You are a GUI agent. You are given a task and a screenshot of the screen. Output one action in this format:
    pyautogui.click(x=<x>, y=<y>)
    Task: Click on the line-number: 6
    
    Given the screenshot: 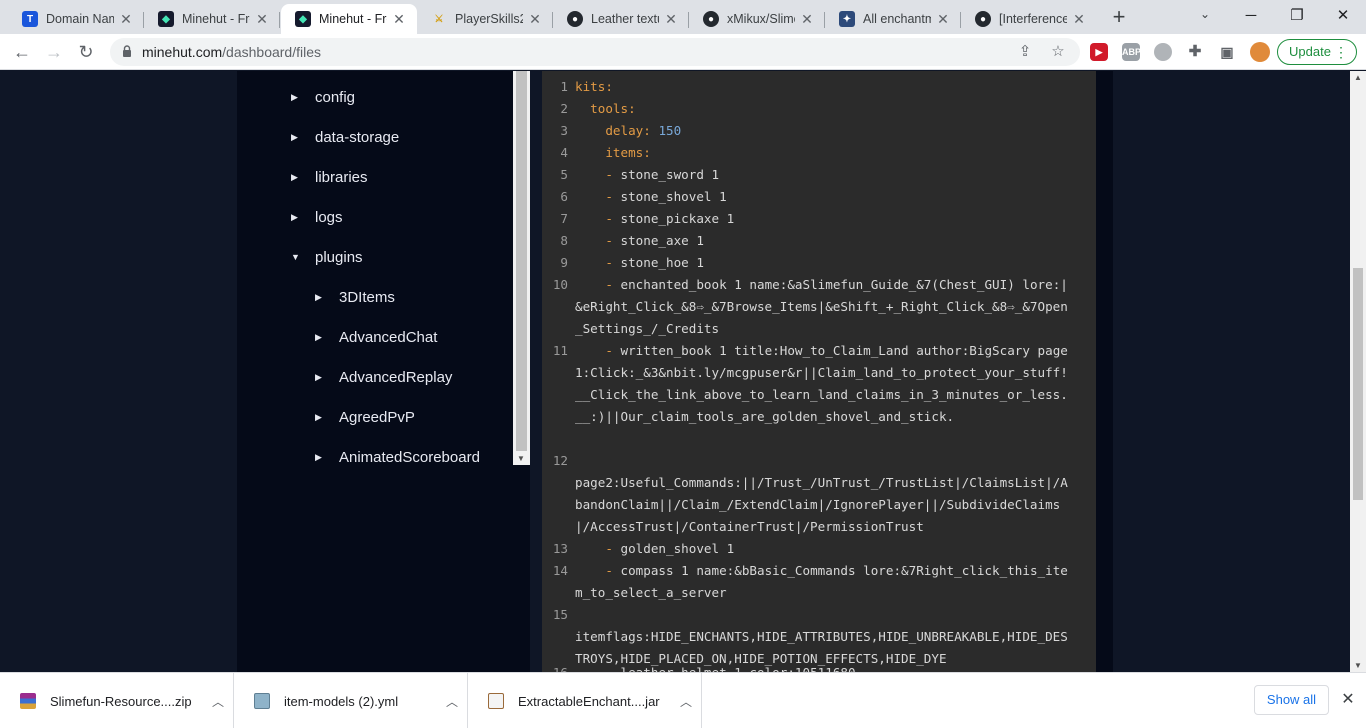 What is the action you would take?
    pyautogui.click(x=564, y=196)
    